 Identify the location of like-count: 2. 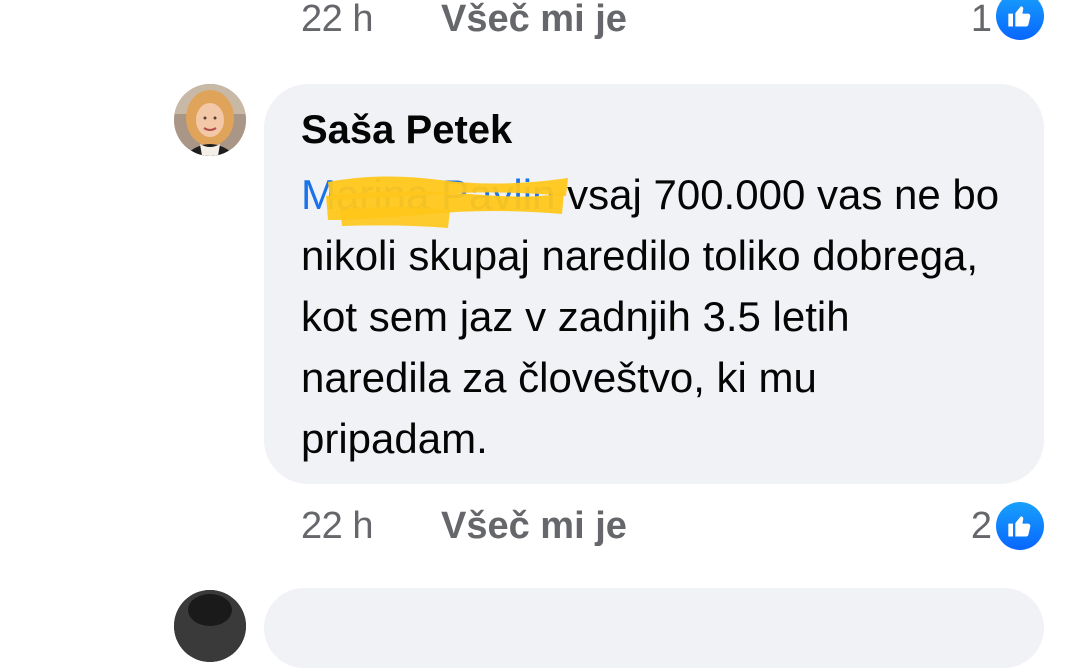
(981, 526).